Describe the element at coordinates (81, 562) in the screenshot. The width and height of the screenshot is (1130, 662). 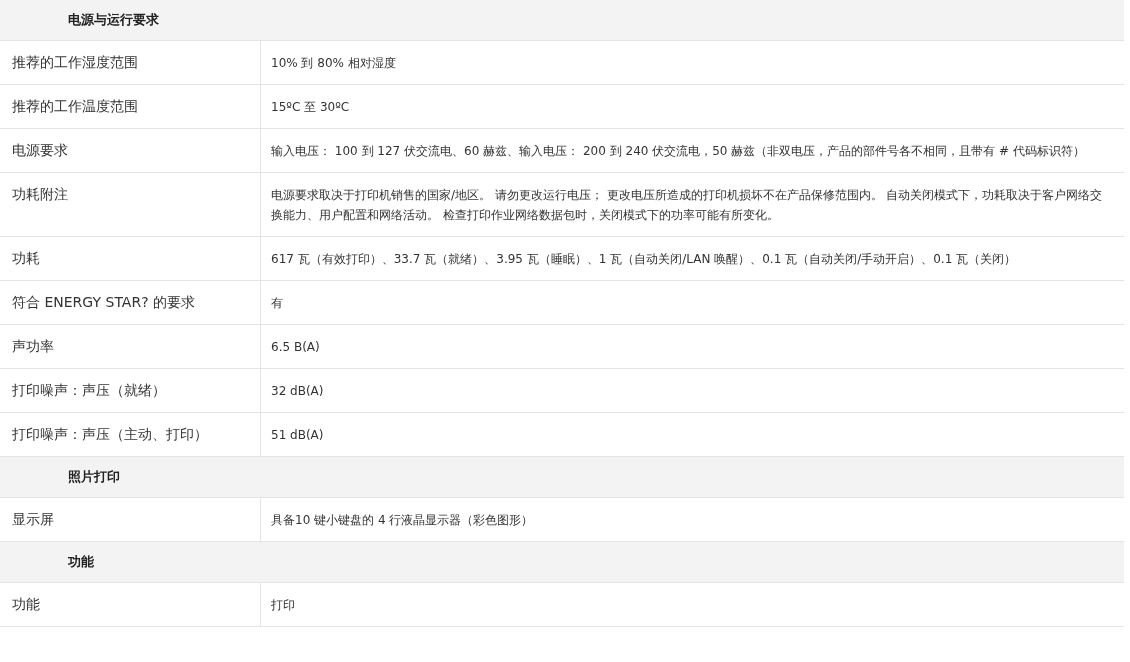
I see `section-title: 功能` at that location.